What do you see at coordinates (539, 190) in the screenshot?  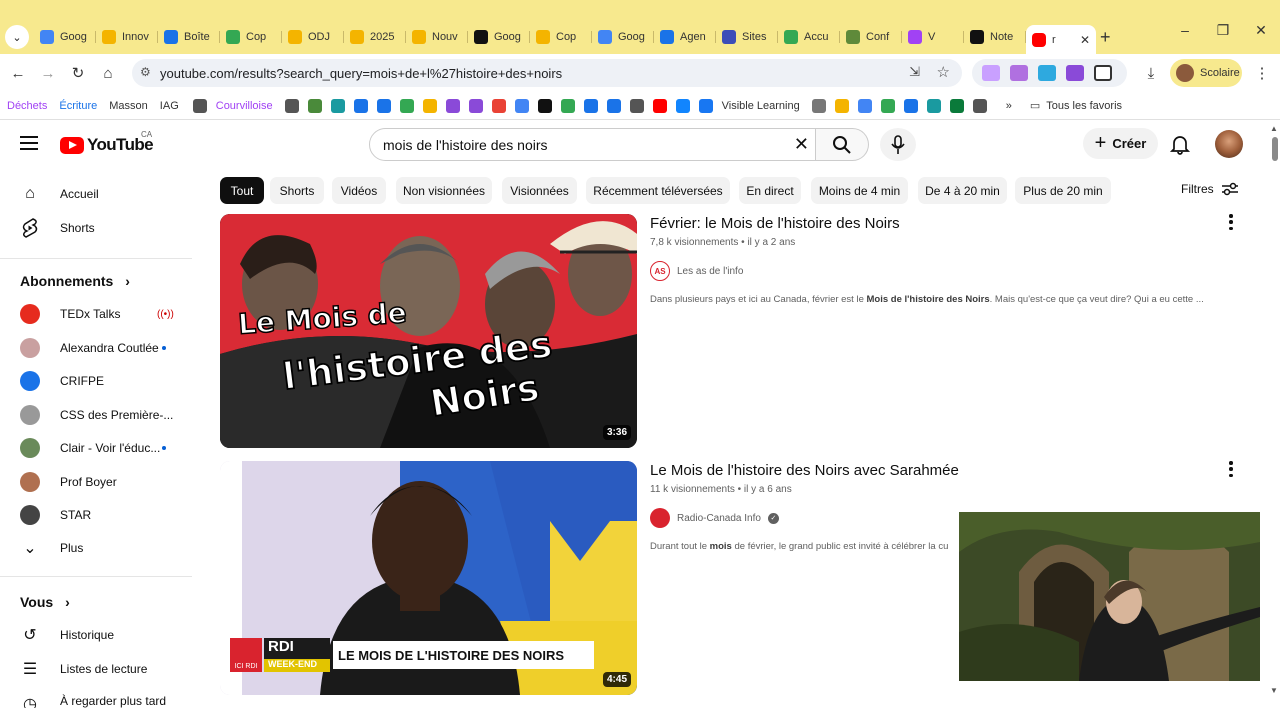 I see `filter-chip: Visionnées` at bounding box center [539, 190].